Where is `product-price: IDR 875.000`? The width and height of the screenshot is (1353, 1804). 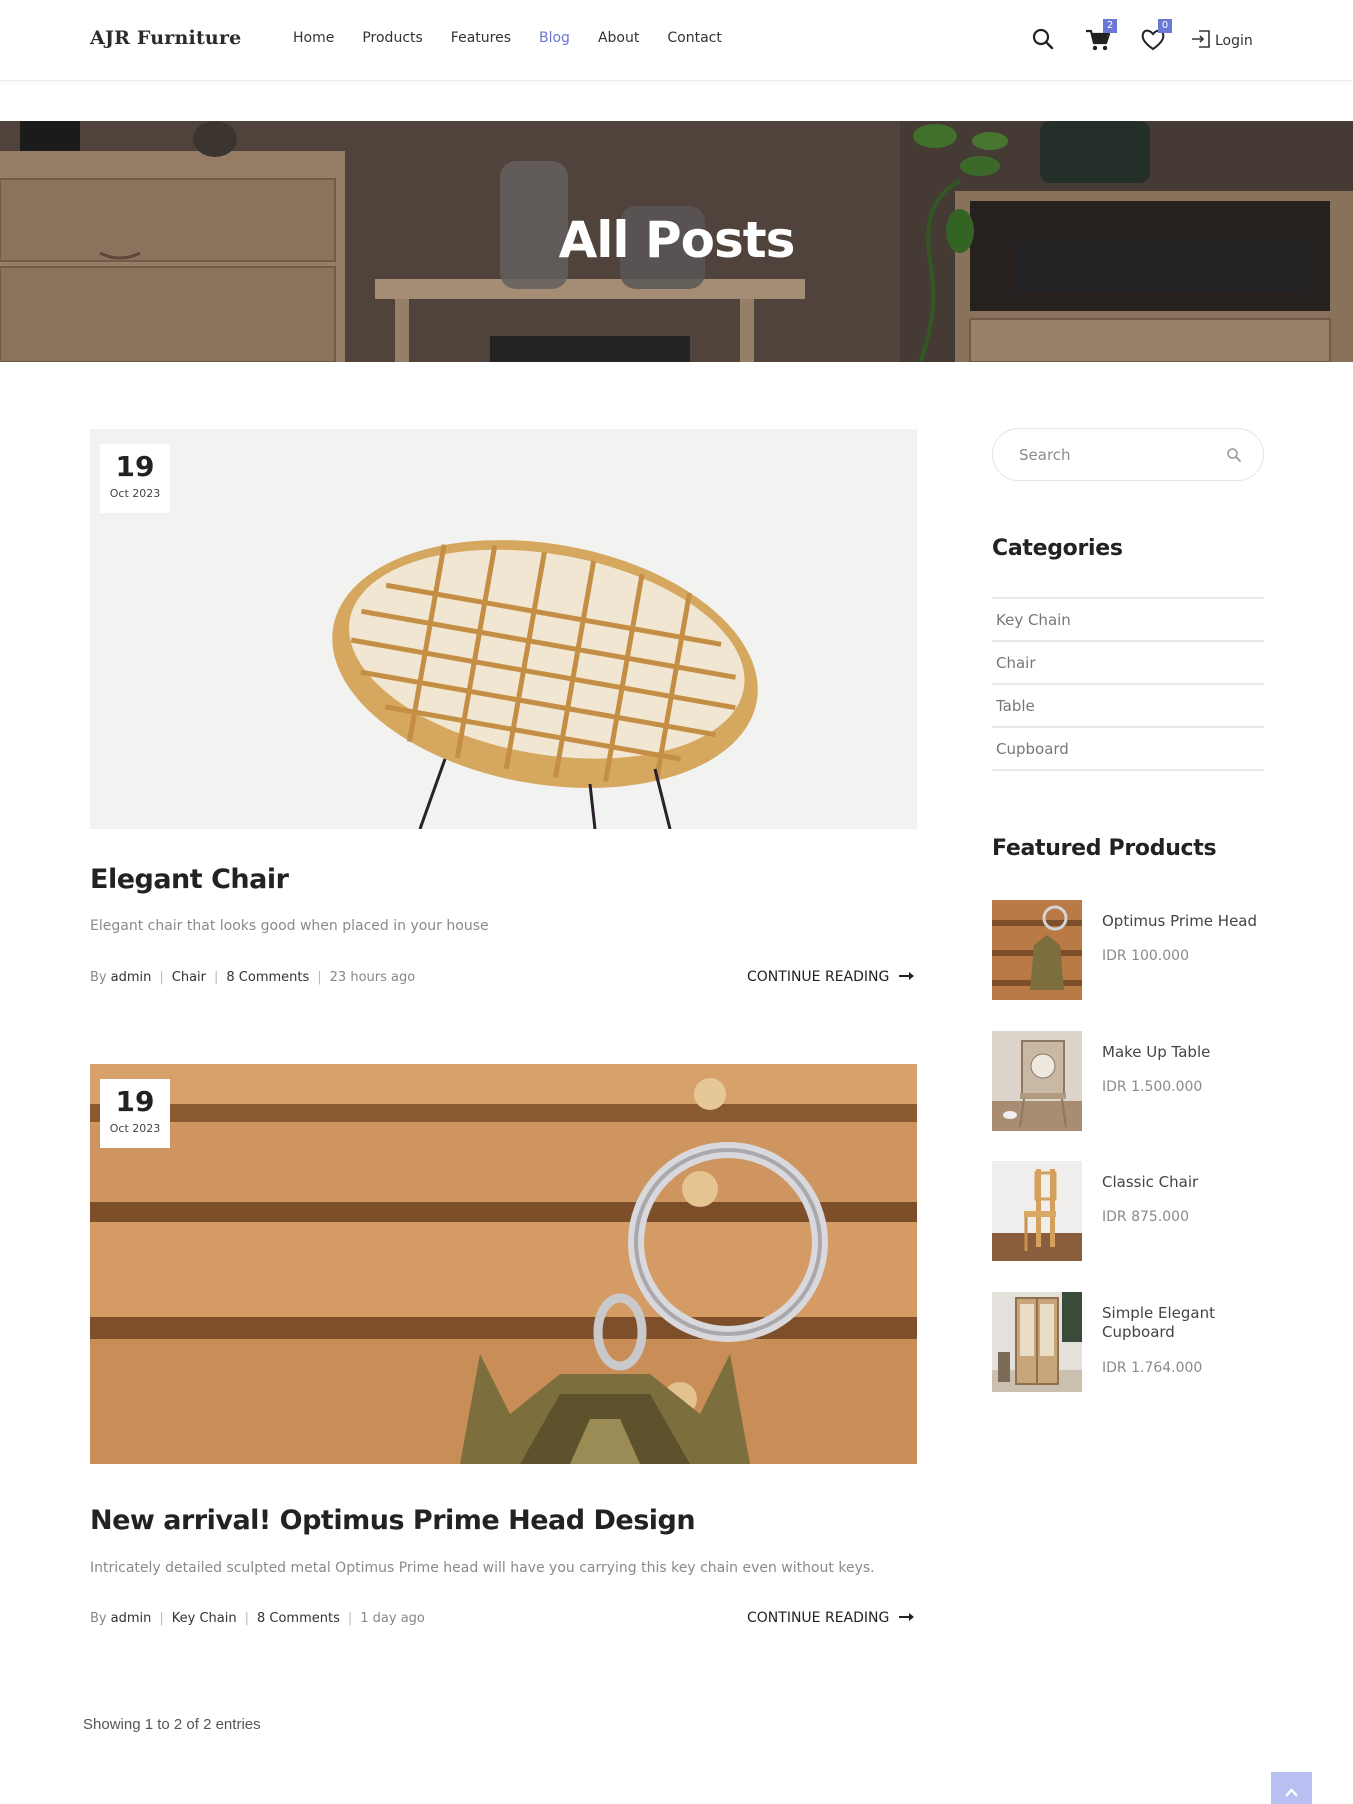
product-price: IDR 875.000 is located at coordinates (1145, 1217).